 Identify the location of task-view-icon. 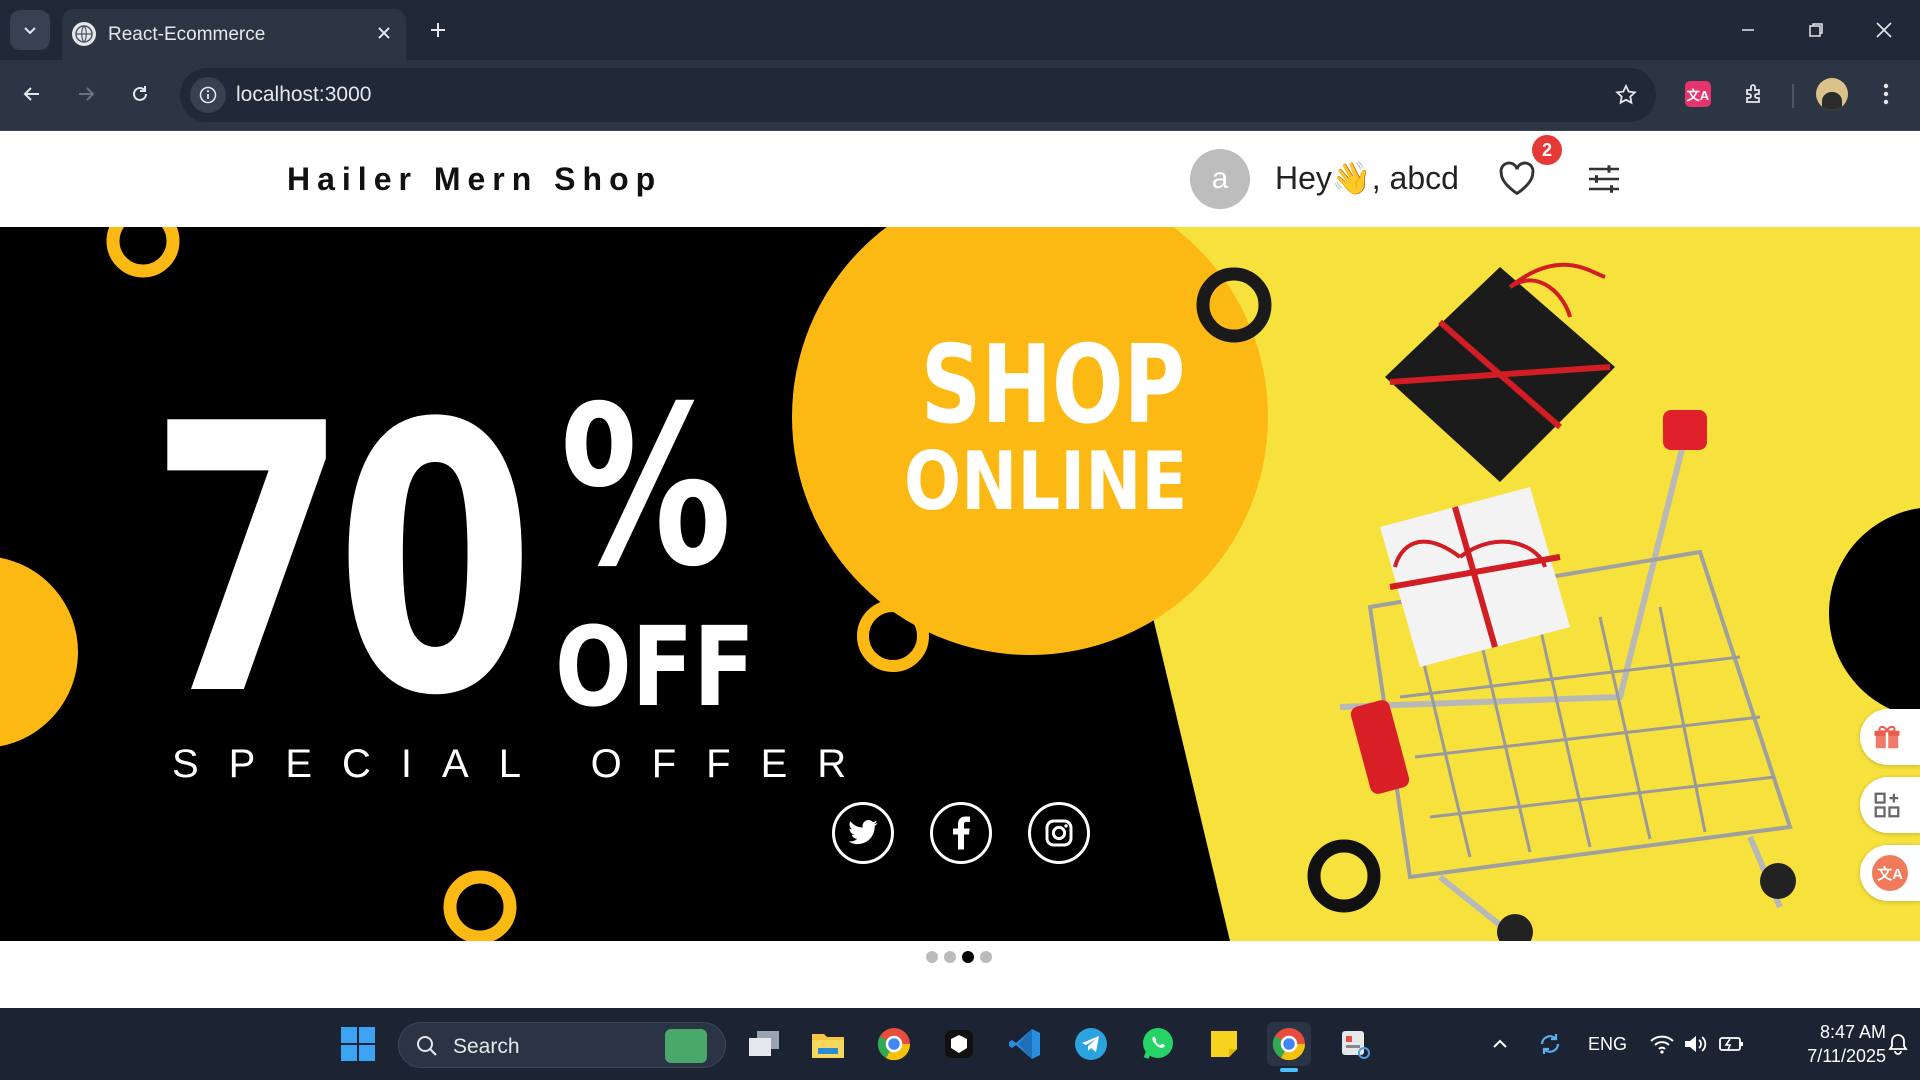
(764, 1044).